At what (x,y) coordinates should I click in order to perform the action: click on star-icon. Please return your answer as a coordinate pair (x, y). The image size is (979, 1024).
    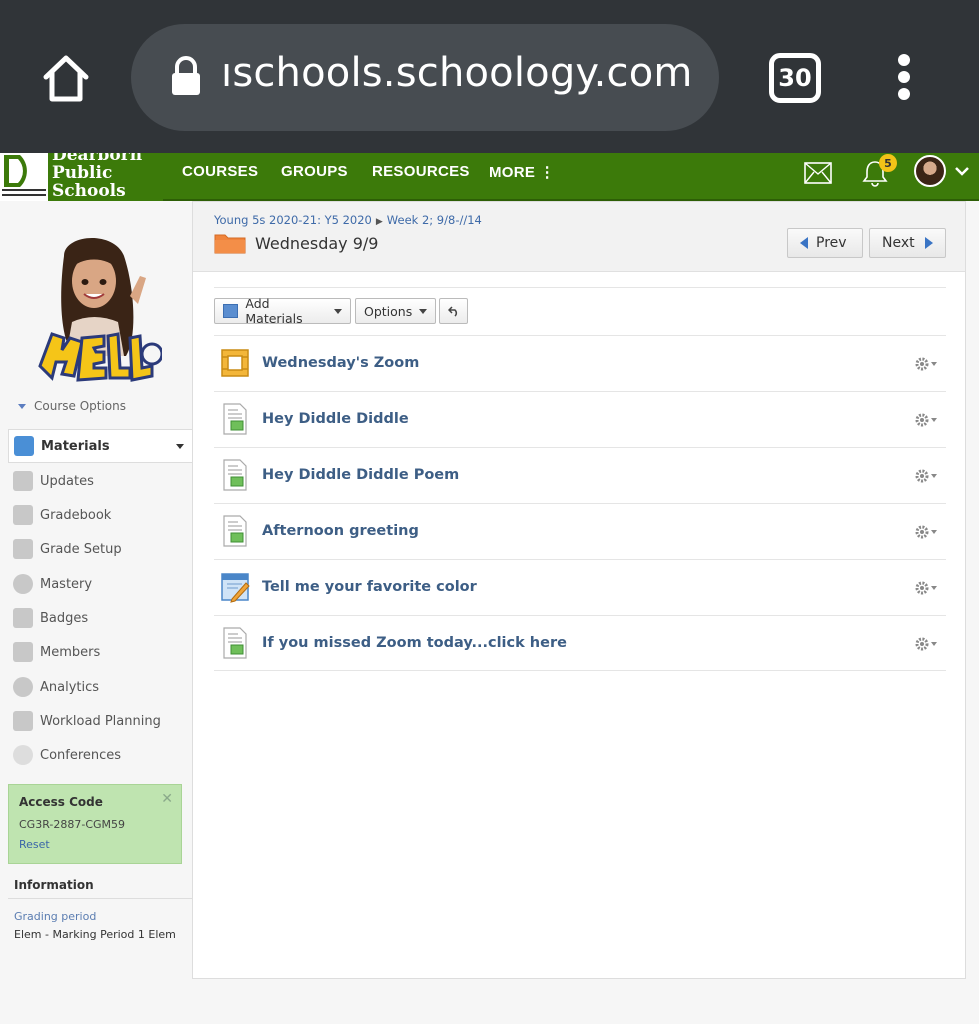
    Looking at the image, I should click on (23, 618).